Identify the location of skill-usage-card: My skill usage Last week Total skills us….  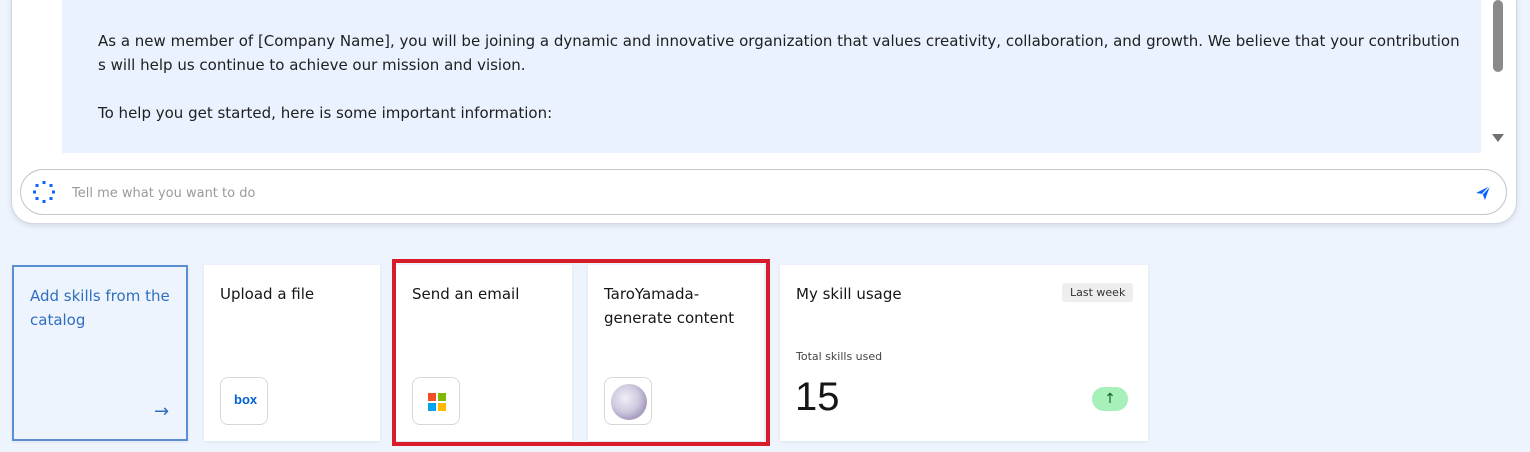
(964, 353).